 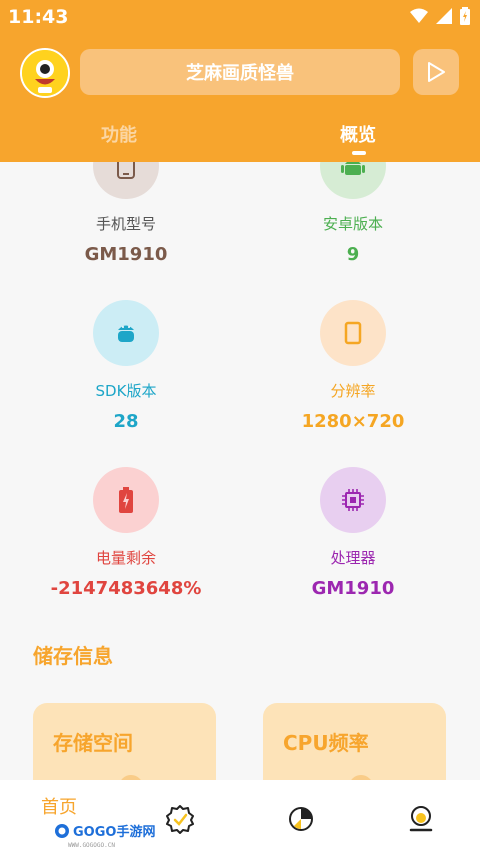 What do you see at coordinates (444, 16) in the screenshot?
I see `signal-icon` at bounding box center [444, 16].